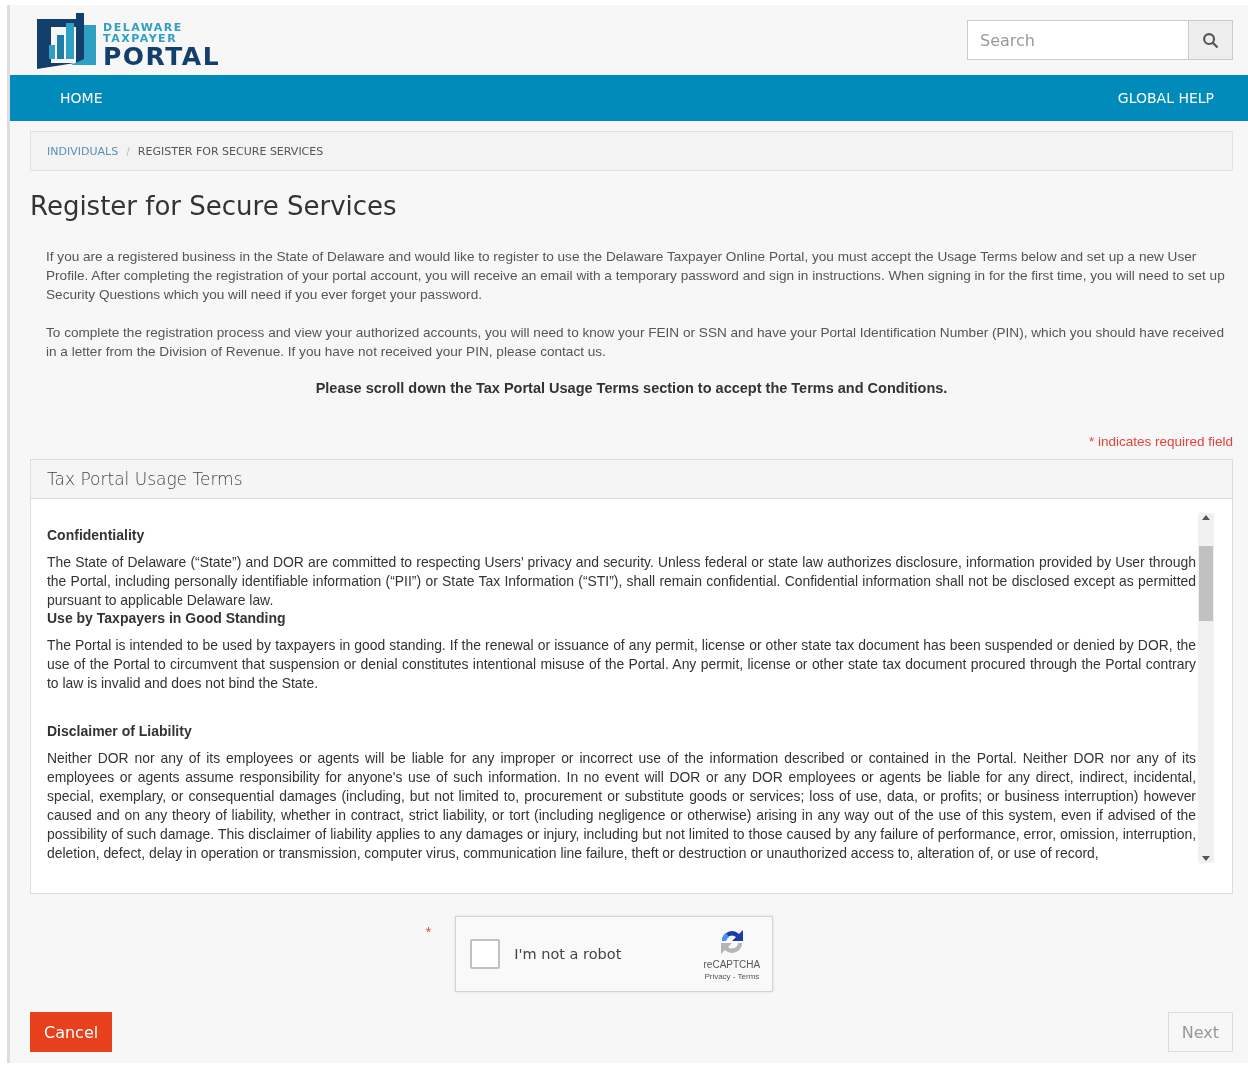 This screenshot has width=1248, height=1065. Describe the element at coordinates (143, 27) in the screenshot. I see `logo-text: DELAWARE` at that location.